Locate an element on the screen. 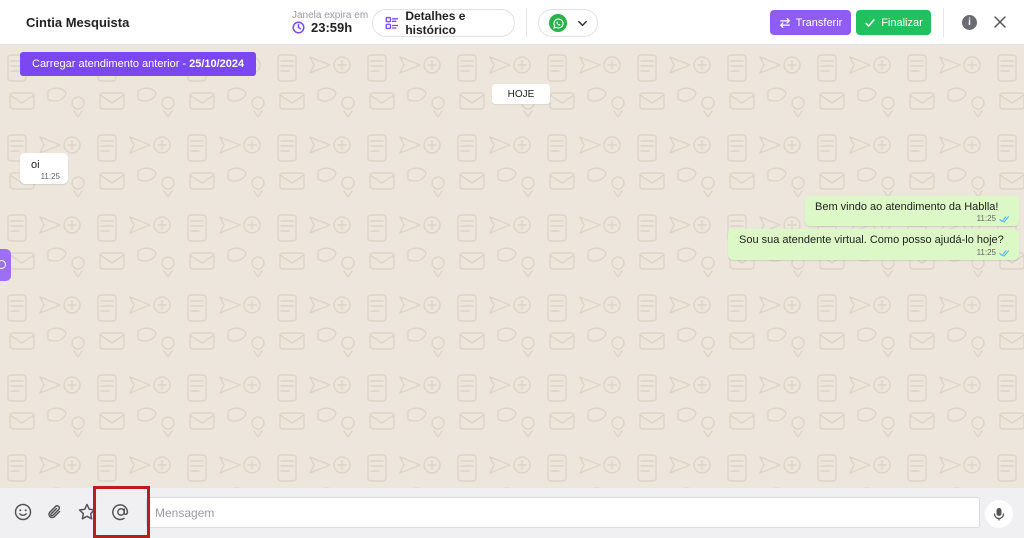  details-history-label: Detalhes e histórico is located at coordinates (435, 23).